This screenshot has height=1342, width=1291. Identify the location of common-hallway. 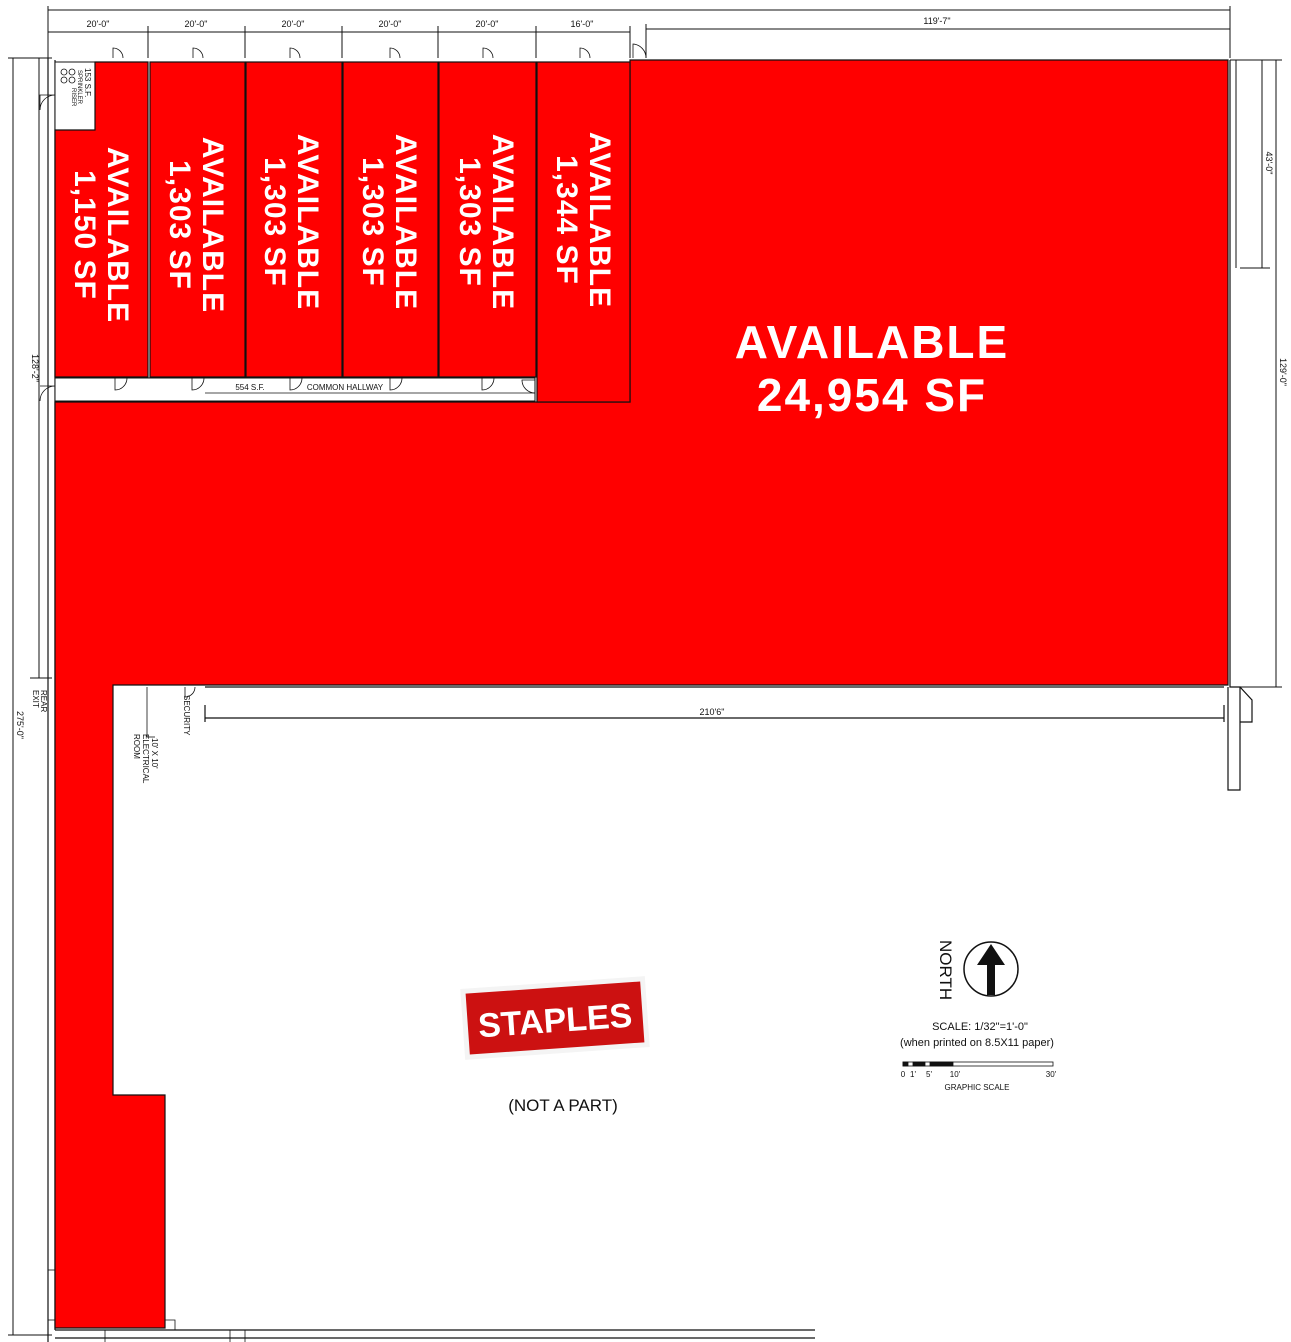
(287, 389).